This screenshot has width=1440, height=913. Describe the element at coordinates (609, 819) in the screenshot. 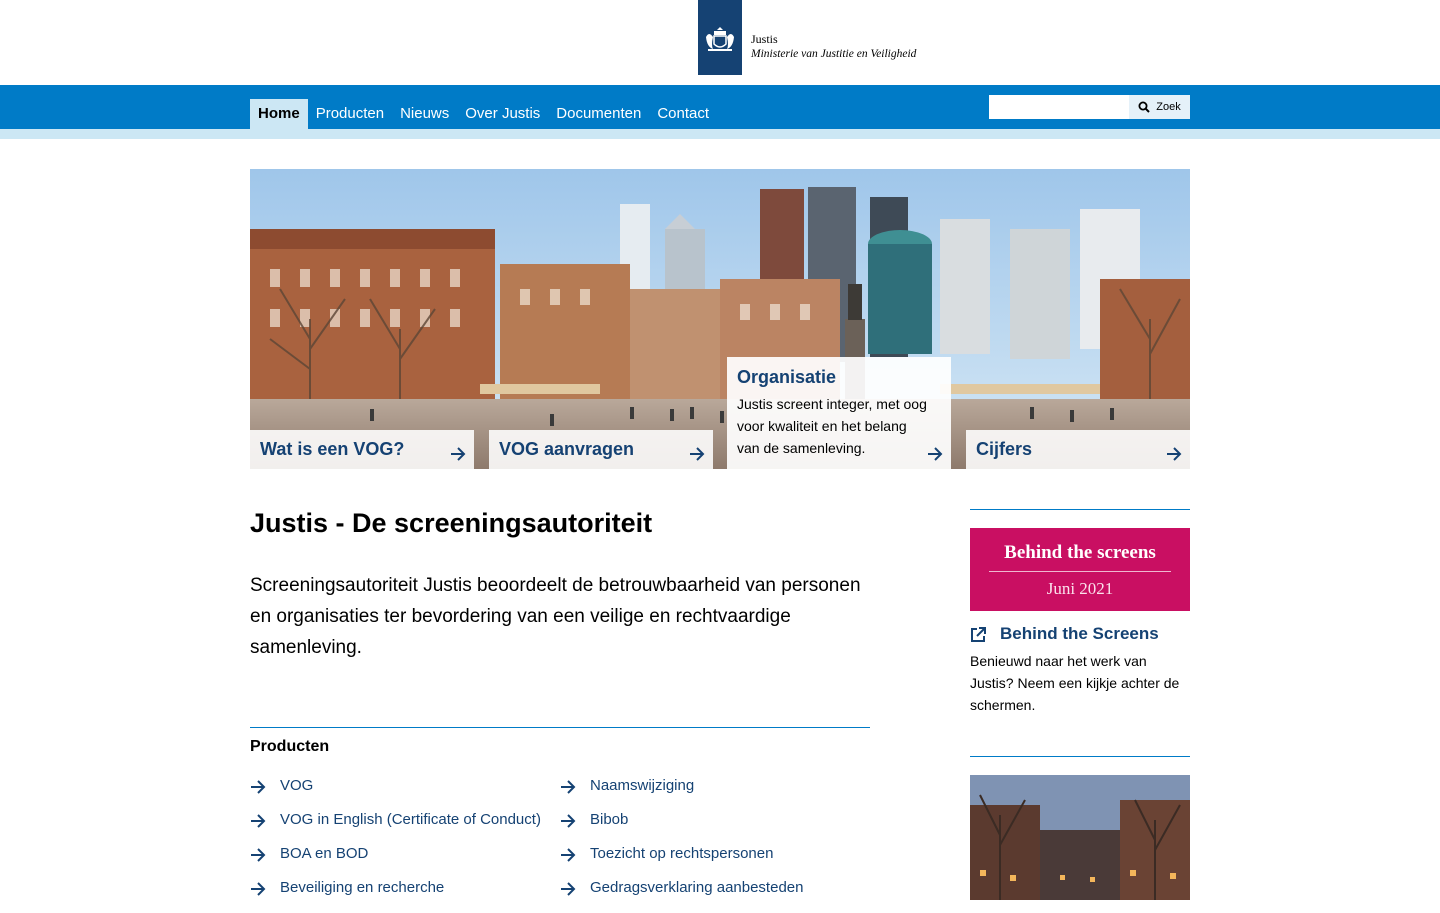

I see `product-link-label: Bibob` at that location.